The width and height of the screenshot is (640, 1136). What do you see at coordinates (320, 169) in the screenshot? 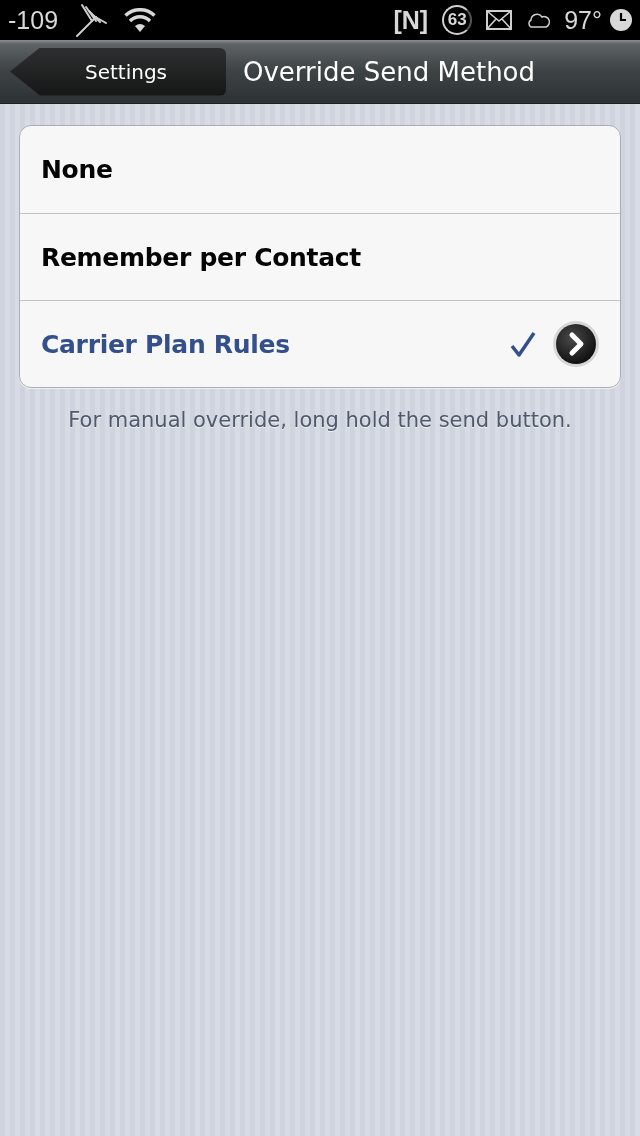
I see `option-row: None` at bounding box center [320, 169].